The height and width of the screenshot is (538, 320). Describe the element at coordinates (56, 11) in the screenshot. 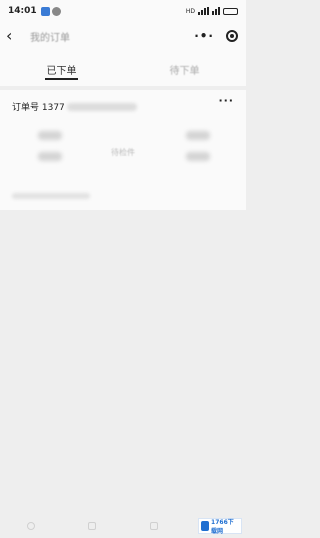

I see `notification-icon` at that location.